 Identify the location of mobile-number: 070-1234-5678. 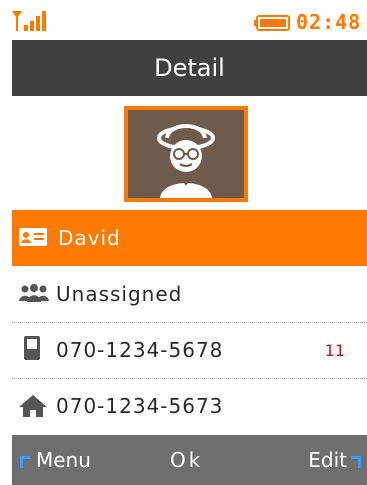
(140, 350).